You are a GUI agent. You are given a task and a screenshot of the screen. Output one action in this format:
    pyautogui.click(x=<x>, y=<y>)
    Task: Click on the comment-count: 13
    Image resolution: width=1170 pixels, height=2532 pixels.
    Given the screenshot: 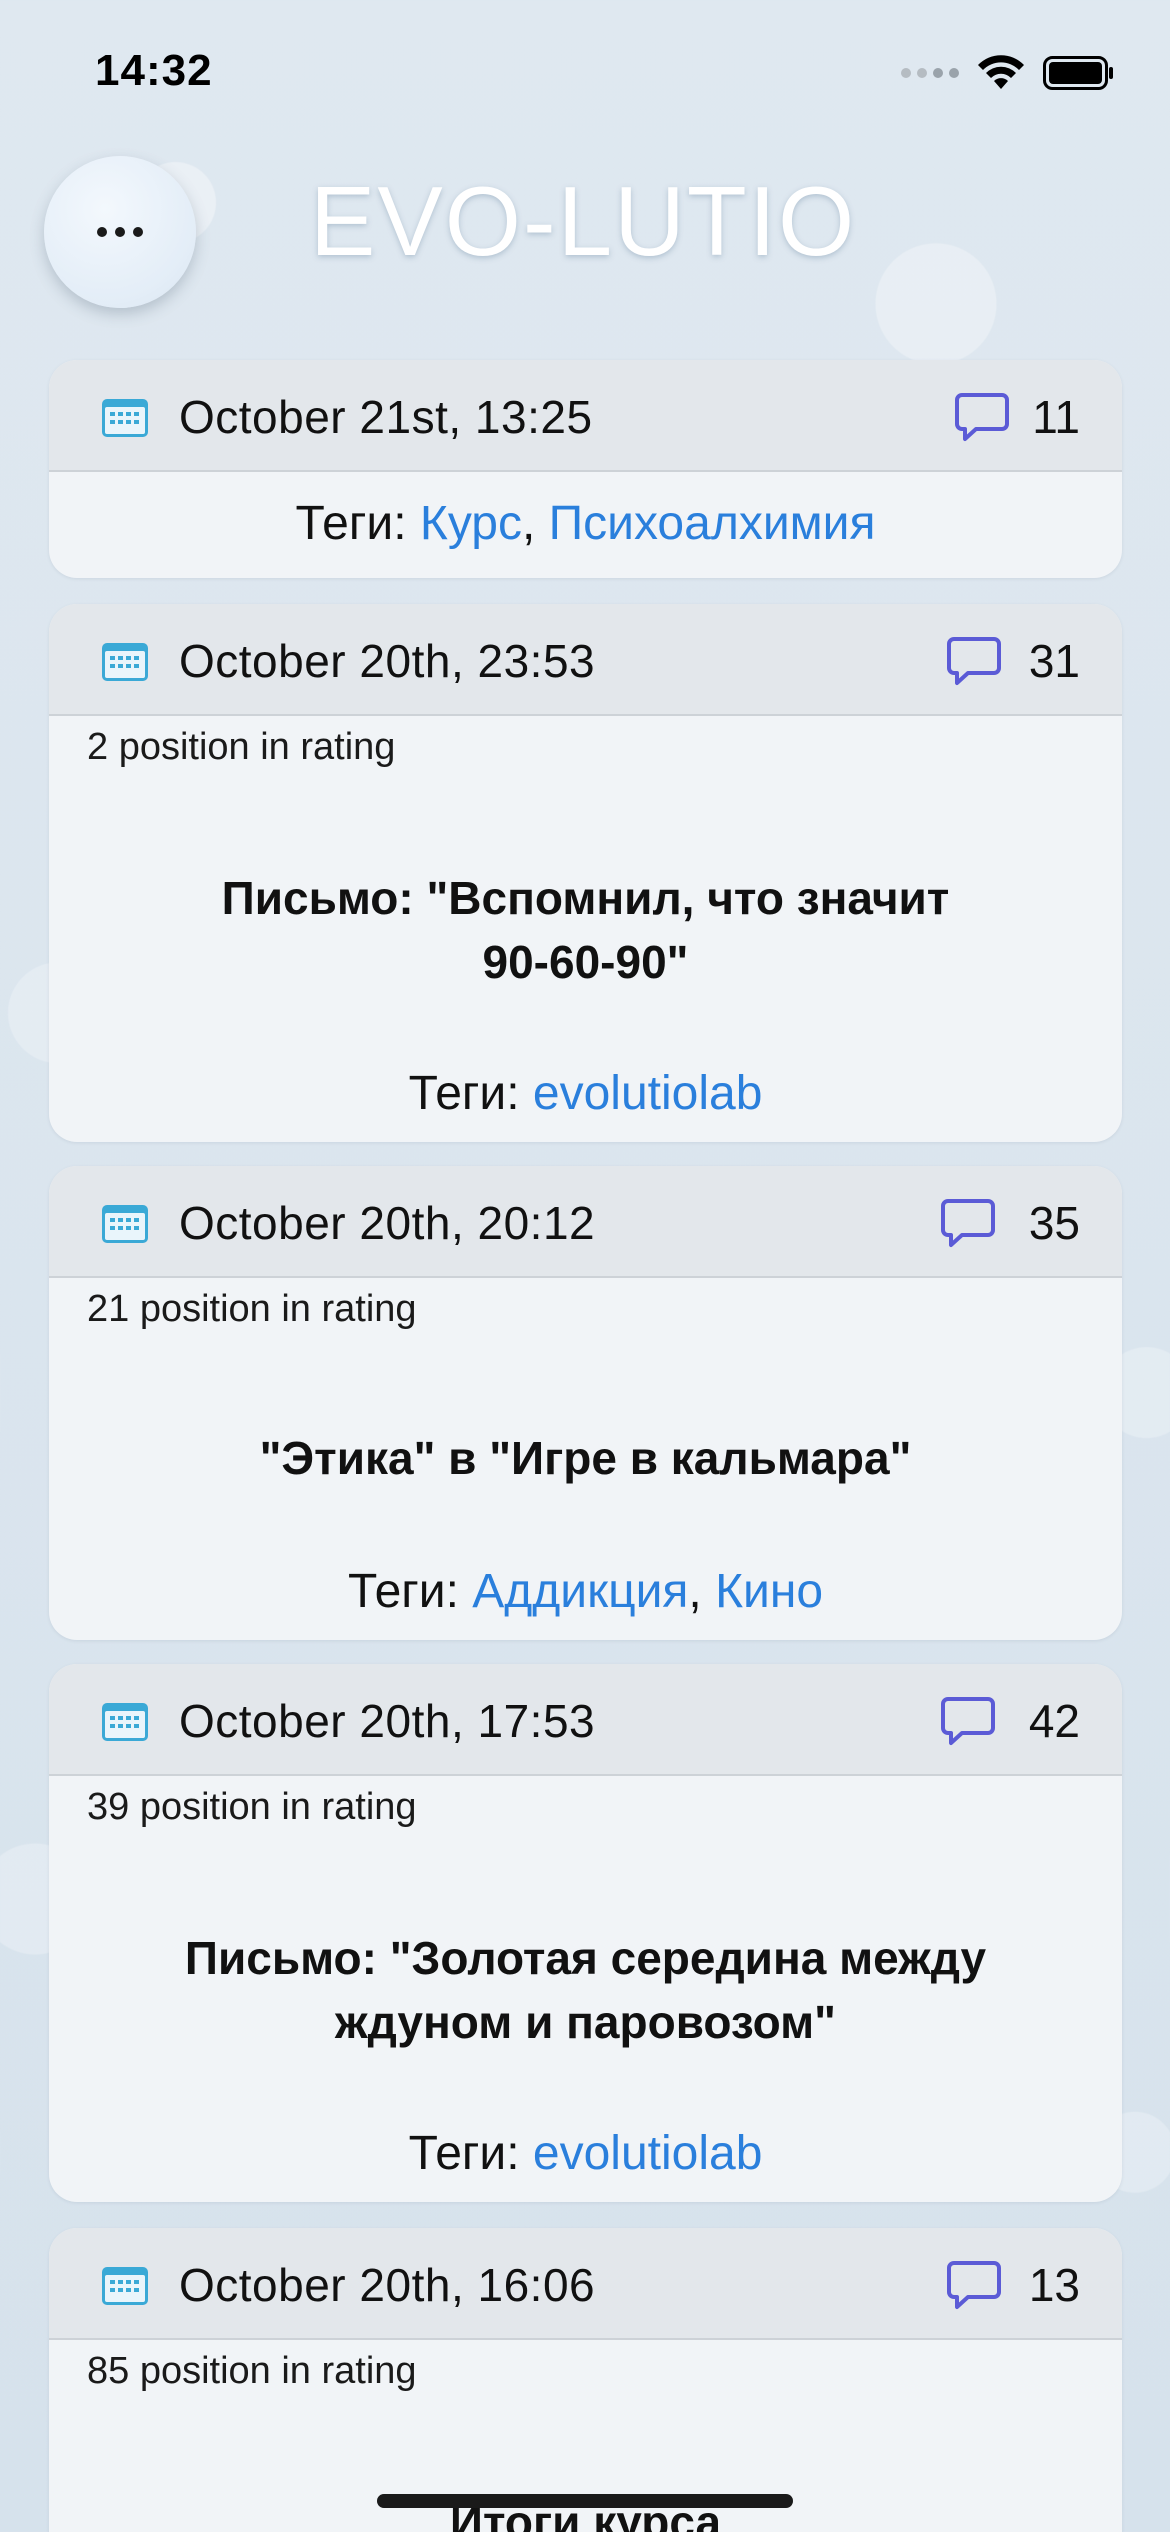 What is the action you would take?
    pyautogui.click(x=1054, y=2285)
    